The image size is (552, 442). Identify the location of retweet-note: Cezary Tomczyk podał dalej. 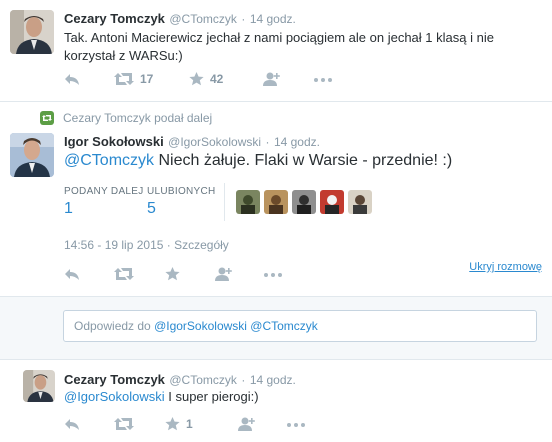
(137, 118).